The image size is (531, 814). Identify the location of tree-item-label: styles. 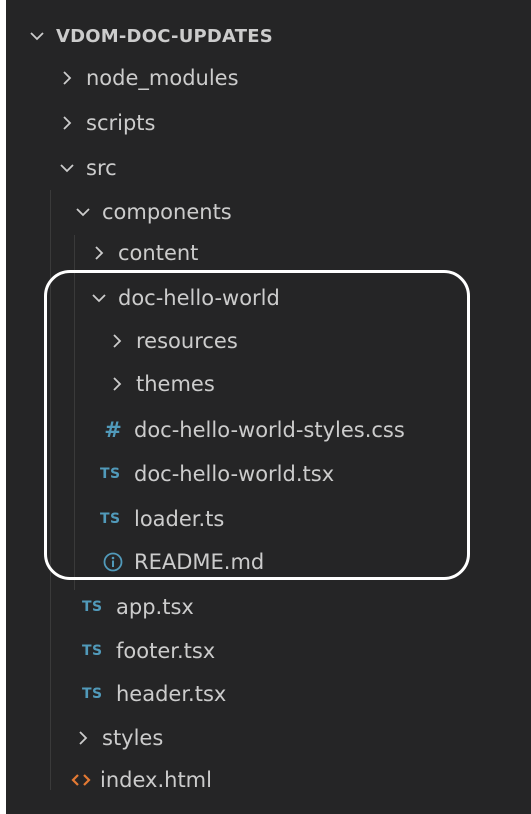
(133, 738).